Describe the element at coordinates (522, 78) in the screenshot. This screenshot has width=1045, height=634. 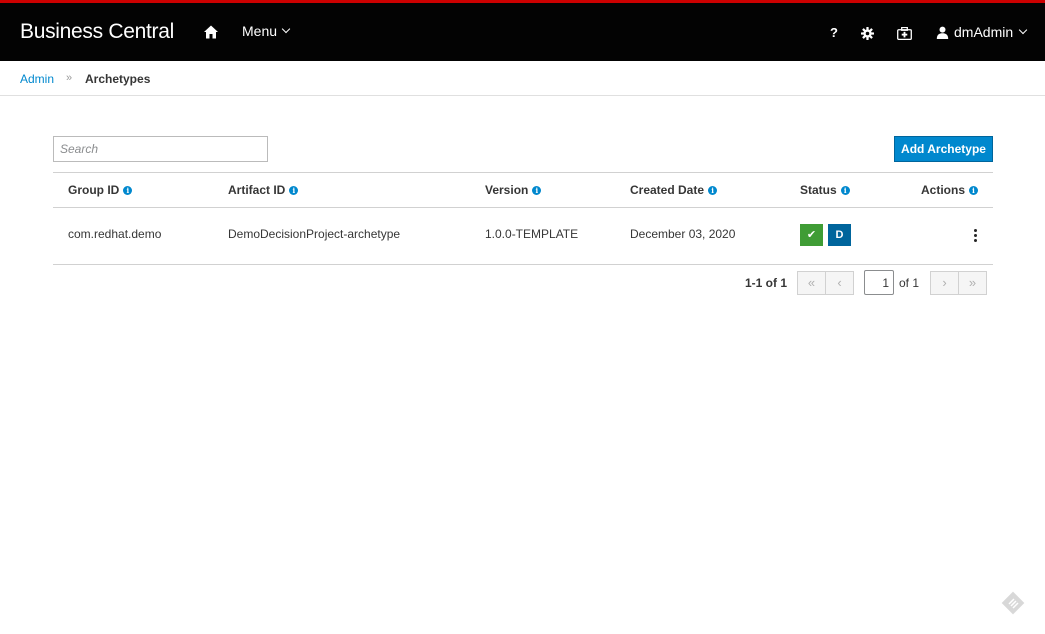
I see `breadcrumb: Admin » Archetypes` at that location.